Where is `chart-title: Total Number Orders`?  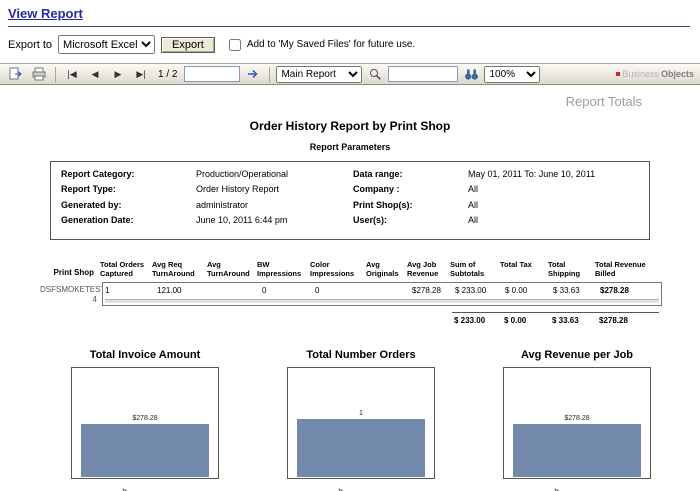 chart-title: Total Number Orders is located at coordinates (361, 355).